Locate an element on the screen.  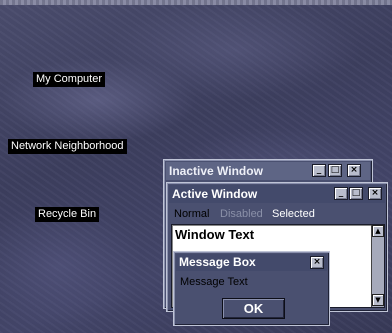
menu-bar: Normal Disabled Selected is located at coordinates (279, 214).